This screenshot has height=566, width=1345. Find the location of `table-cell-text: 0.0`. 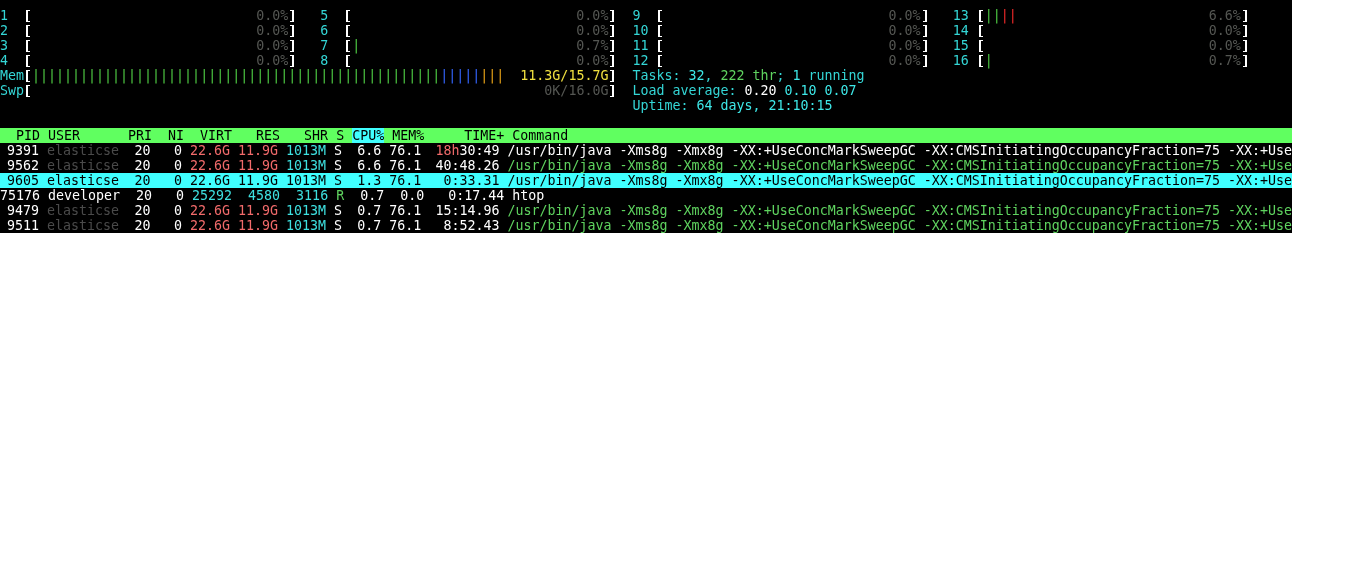

table-cell-text: 0.0 is located at coordinates (412, 195).